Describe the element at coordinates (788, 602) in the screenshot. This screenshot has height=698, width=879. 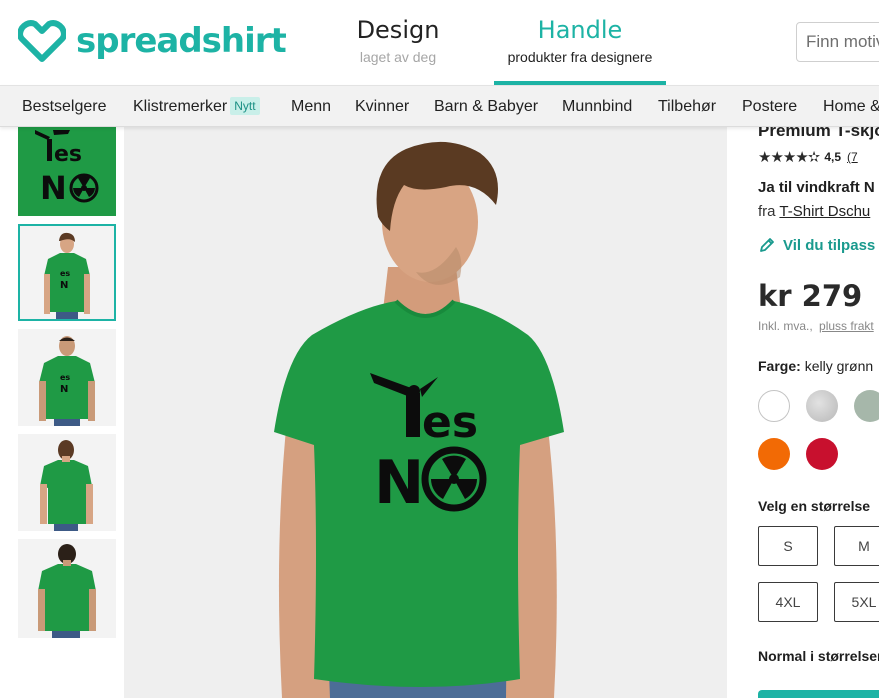
I see `size-4xl-button: 4XL` at that location.